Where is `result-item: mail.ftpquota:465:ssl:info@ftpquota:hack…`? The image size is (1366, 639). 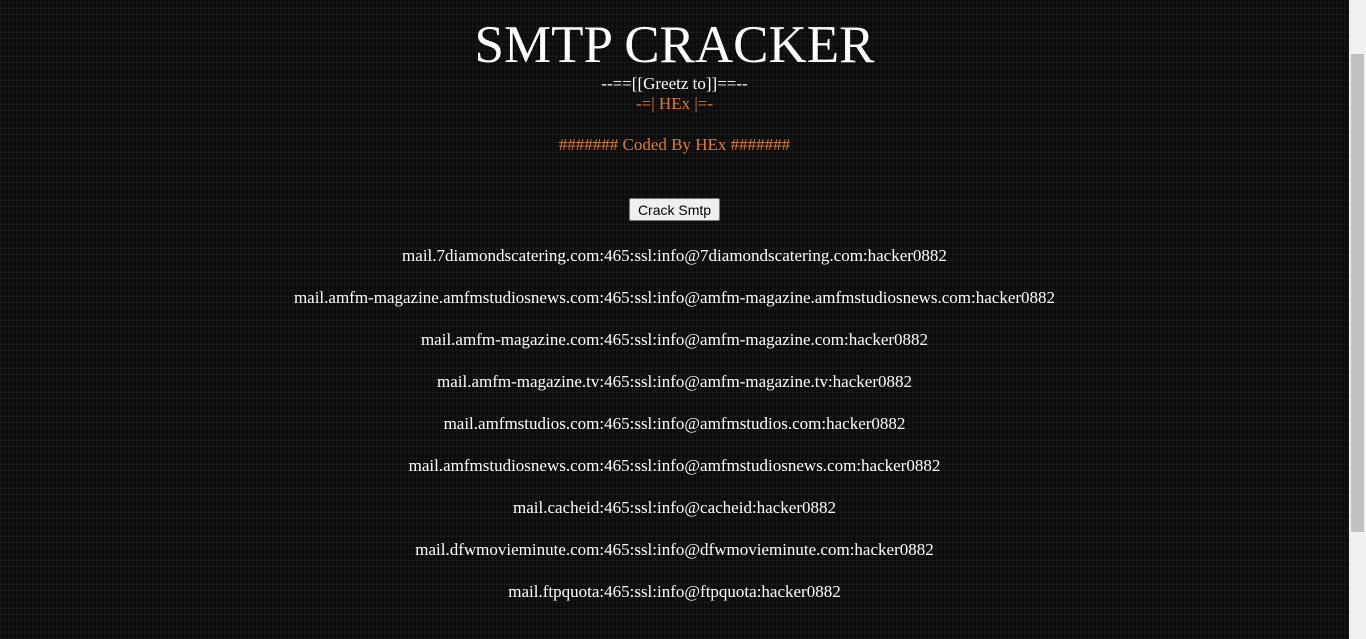
result-item: mail.ftpquota:465:ssl:info@ftpquota:hack… is located at coordinates (674, 591).